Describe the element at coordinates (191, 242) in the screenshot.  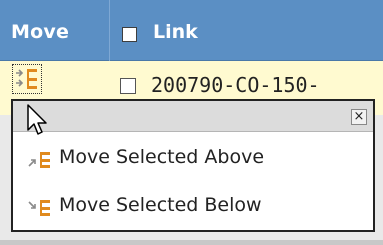
I see `table-bottom-border` at that location.